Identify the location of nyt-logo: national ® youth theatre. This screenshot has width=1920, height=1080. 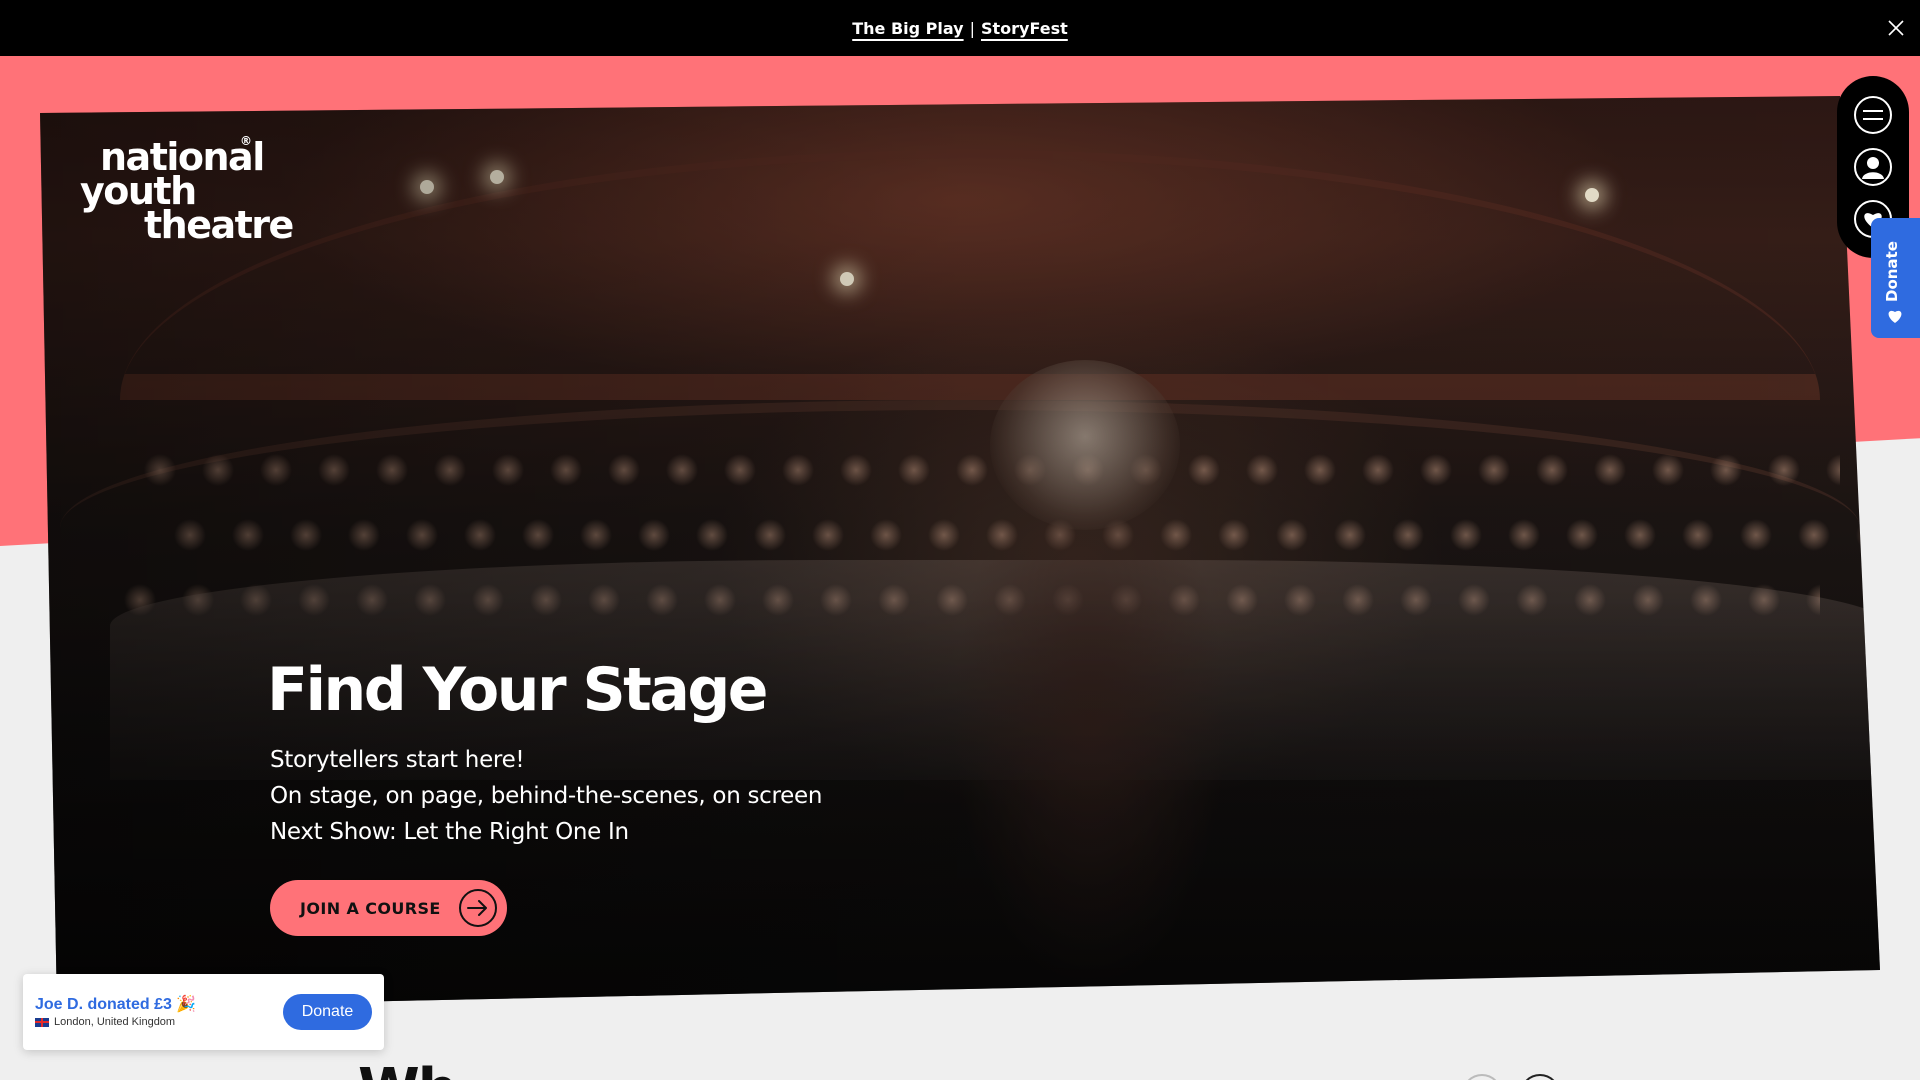
(187, 191).